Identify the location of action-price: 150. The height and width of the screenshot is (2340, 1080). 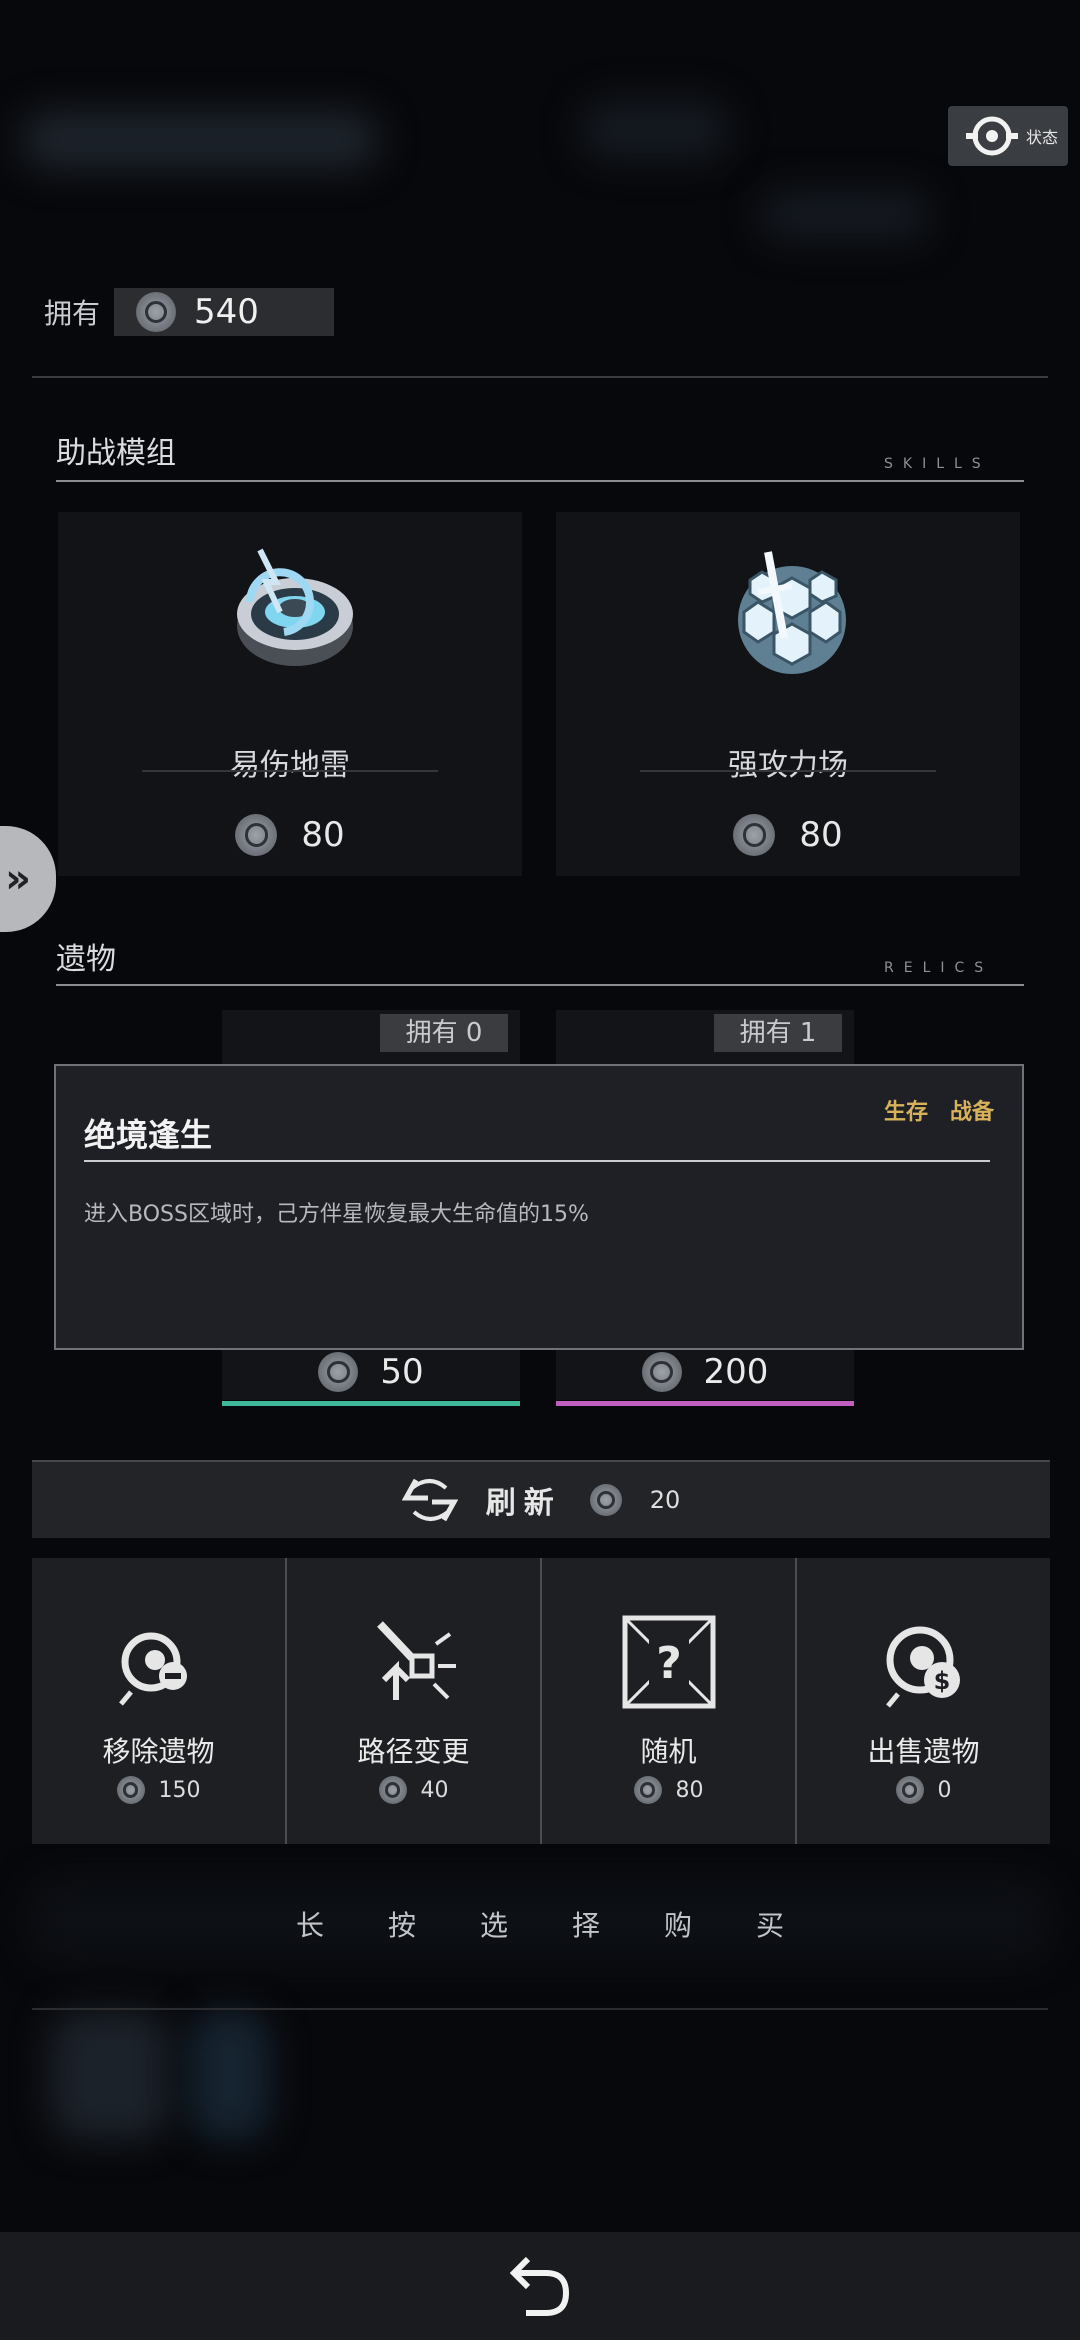
(158, 1790).